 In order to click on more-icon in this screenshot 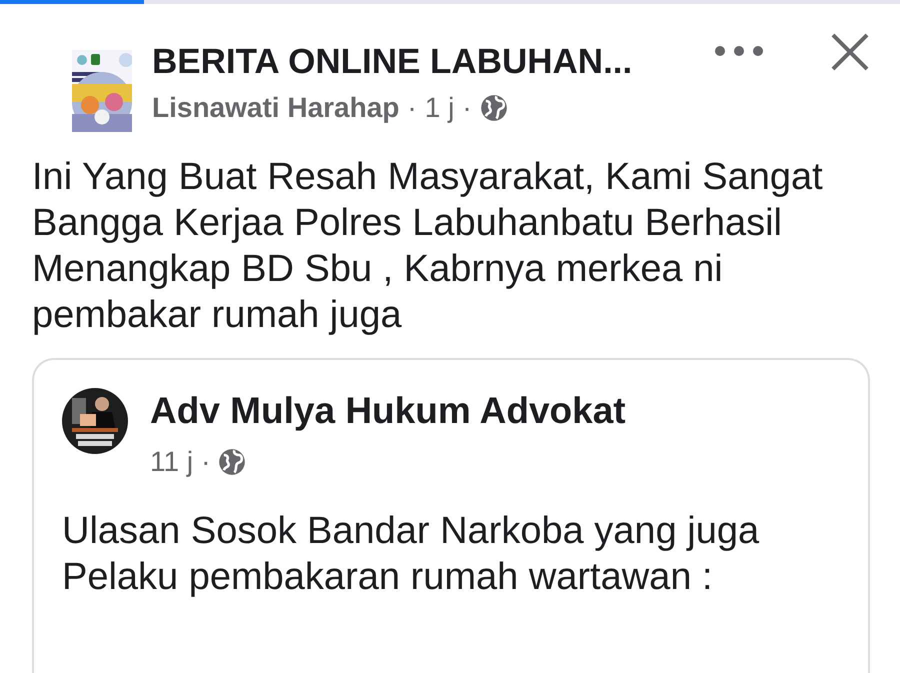, I will do `click(739, 51)`.